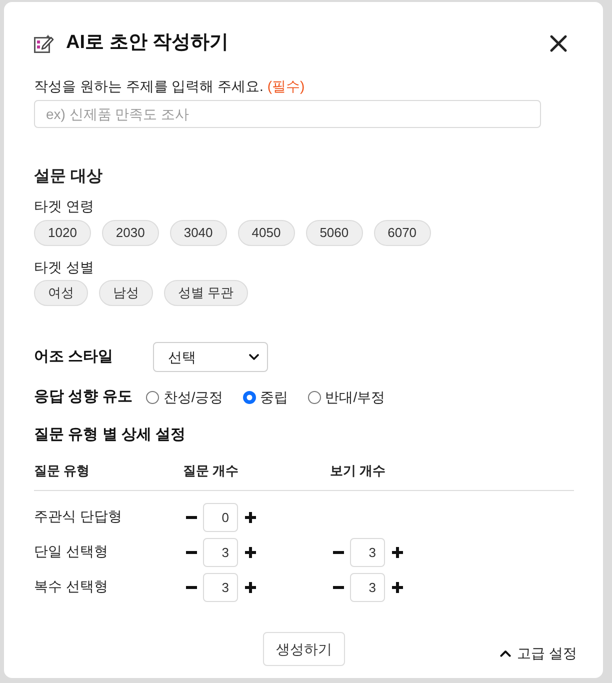  What do you see at coordinates (206, 293) in the screenshot?
I see `gender-chip: 성별 무관` at bounding box center [206, 293].